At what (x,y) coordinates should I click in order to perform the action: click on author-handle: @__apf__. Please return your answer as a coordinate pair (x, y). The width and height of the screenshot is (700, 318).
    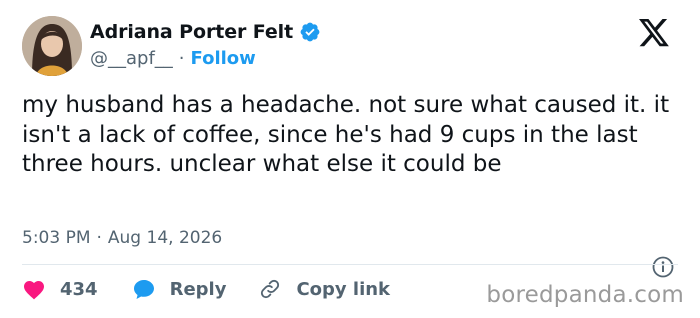
    Looking at the image, I should click on (131, 58).